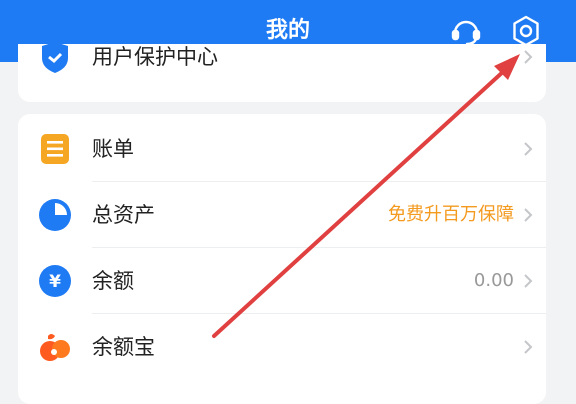 This screenshot has width=576, height=404. Describe the element at coordinates (123, 215) in the screenshot. I see `total-assets-label: 总资产` at that location.